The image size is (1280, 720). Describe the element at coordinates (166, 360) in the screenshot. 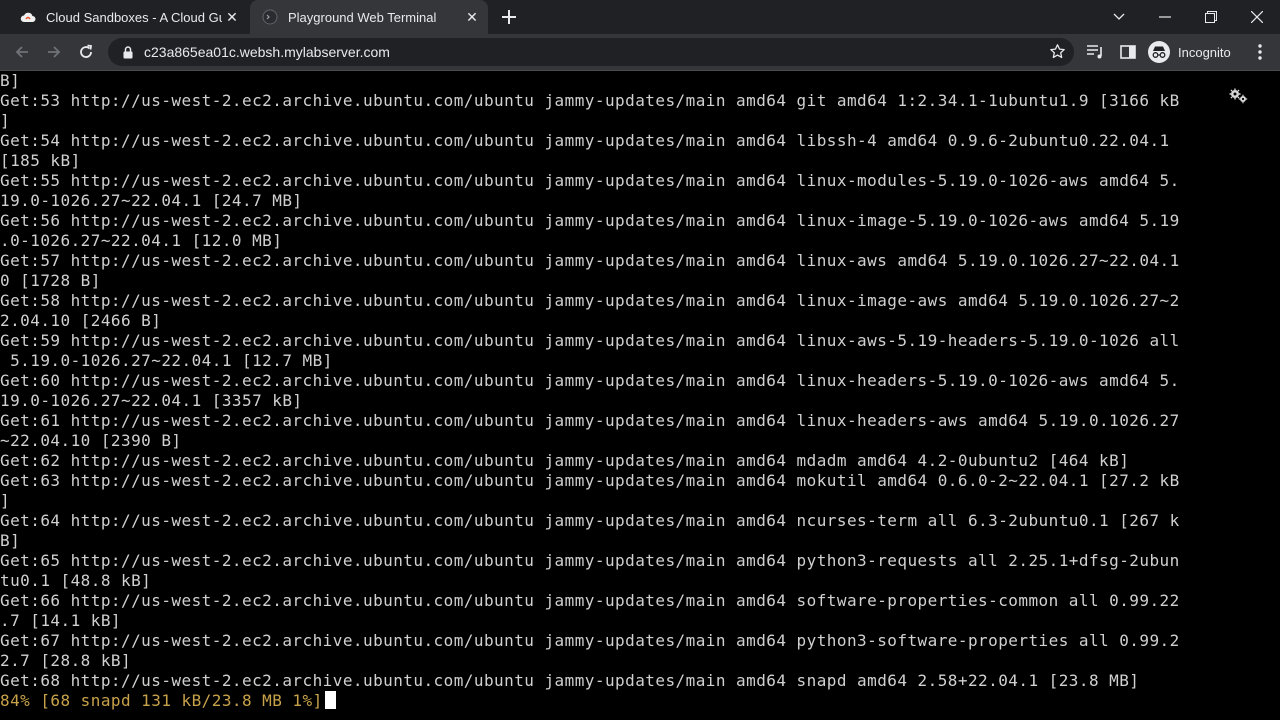

I see `terminal-line: 5.19.0-1026.27~22.04.1 [12.7 MB]` at that location.